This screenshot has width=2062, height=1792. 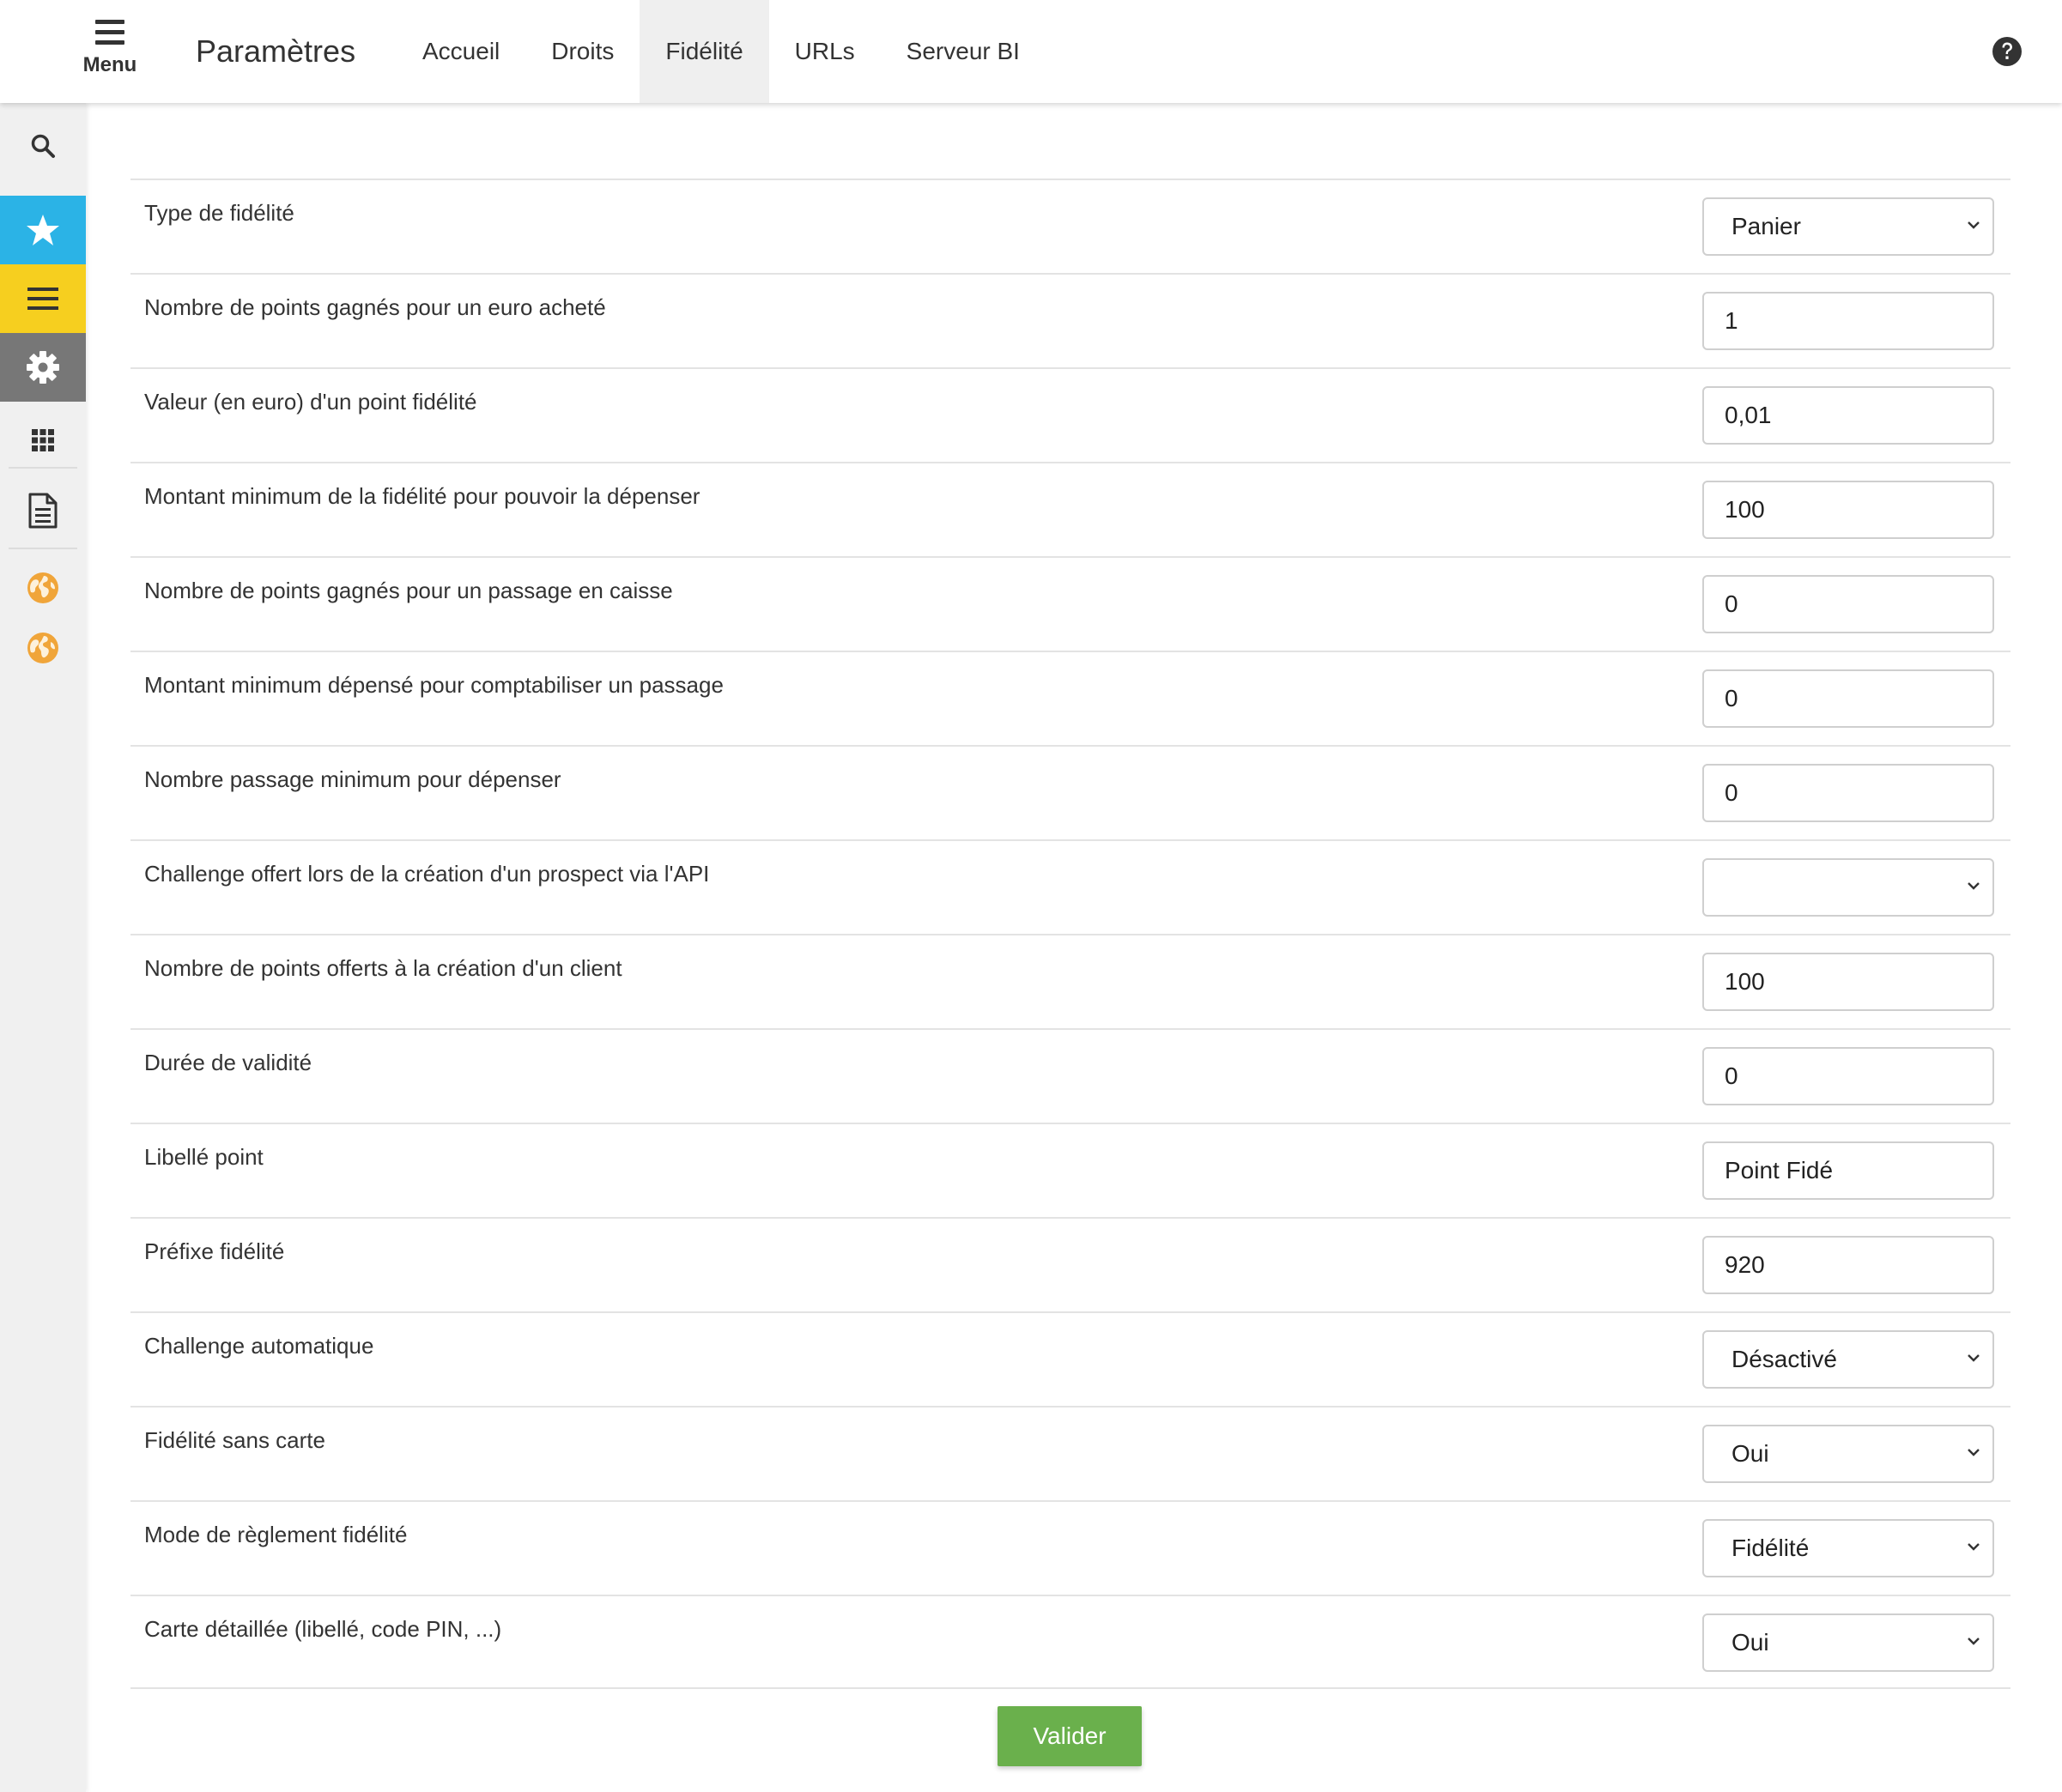 I want to click on select-value: Fidélité, so click(x=1770, y=1548).